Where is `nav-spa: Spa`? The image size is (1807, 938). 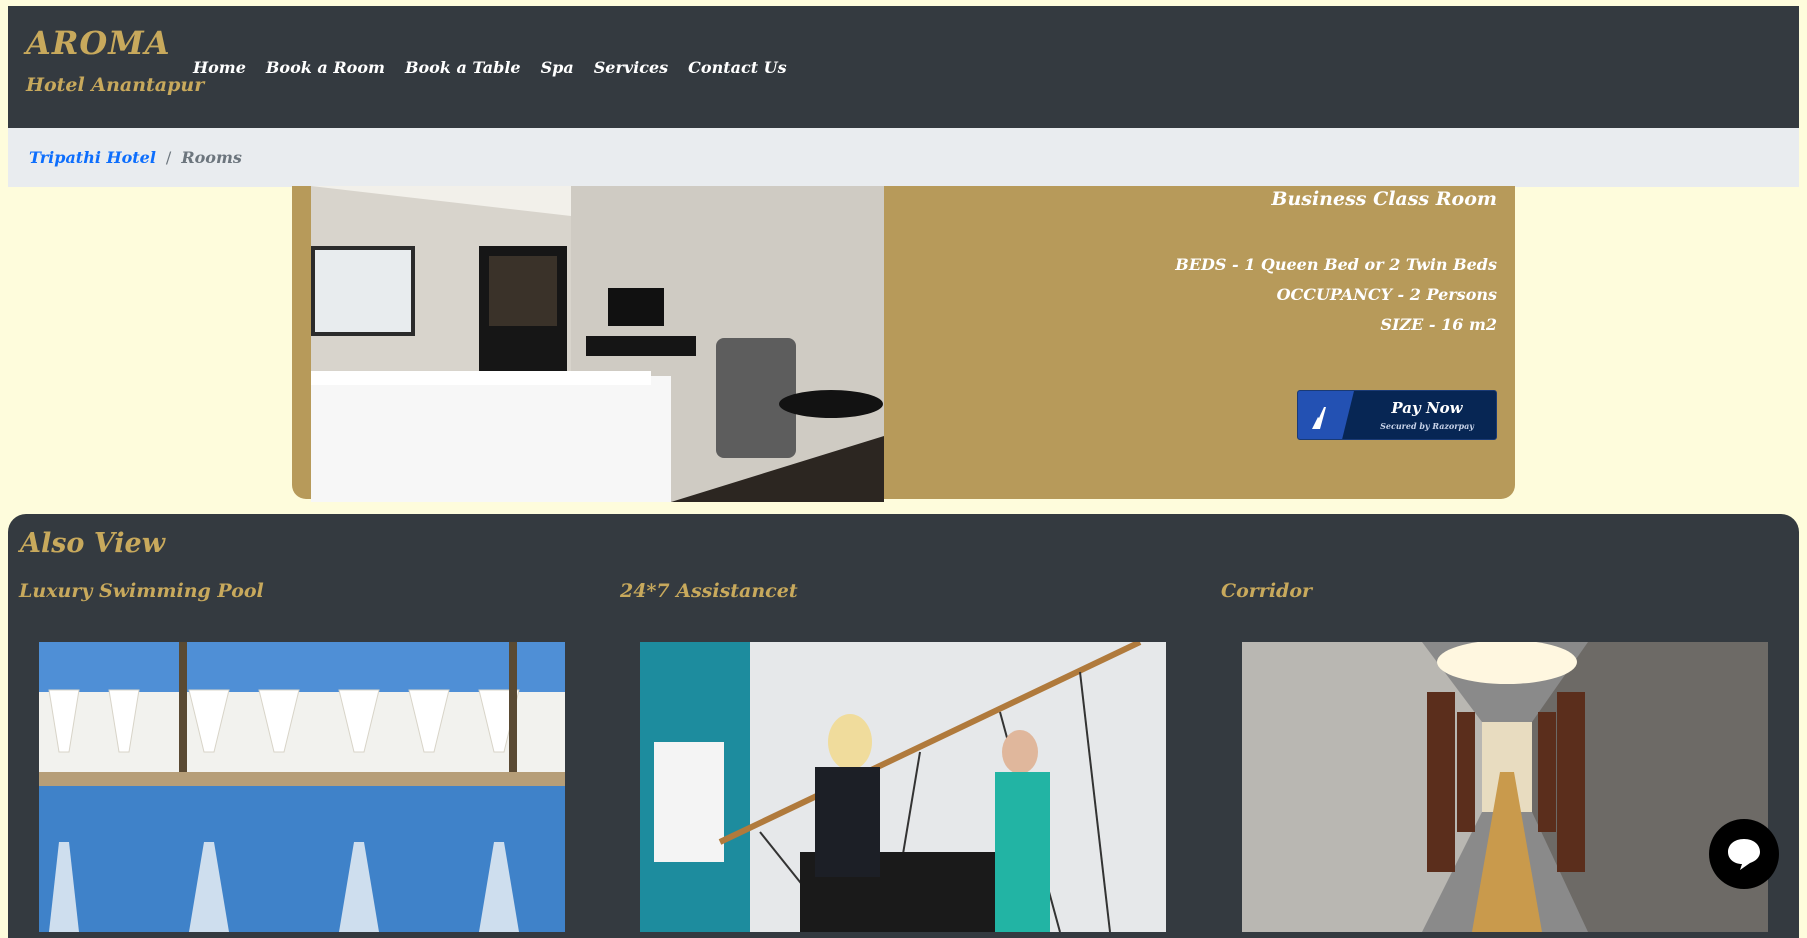 nav-spa: Spa is located at coordinates (557, 67).